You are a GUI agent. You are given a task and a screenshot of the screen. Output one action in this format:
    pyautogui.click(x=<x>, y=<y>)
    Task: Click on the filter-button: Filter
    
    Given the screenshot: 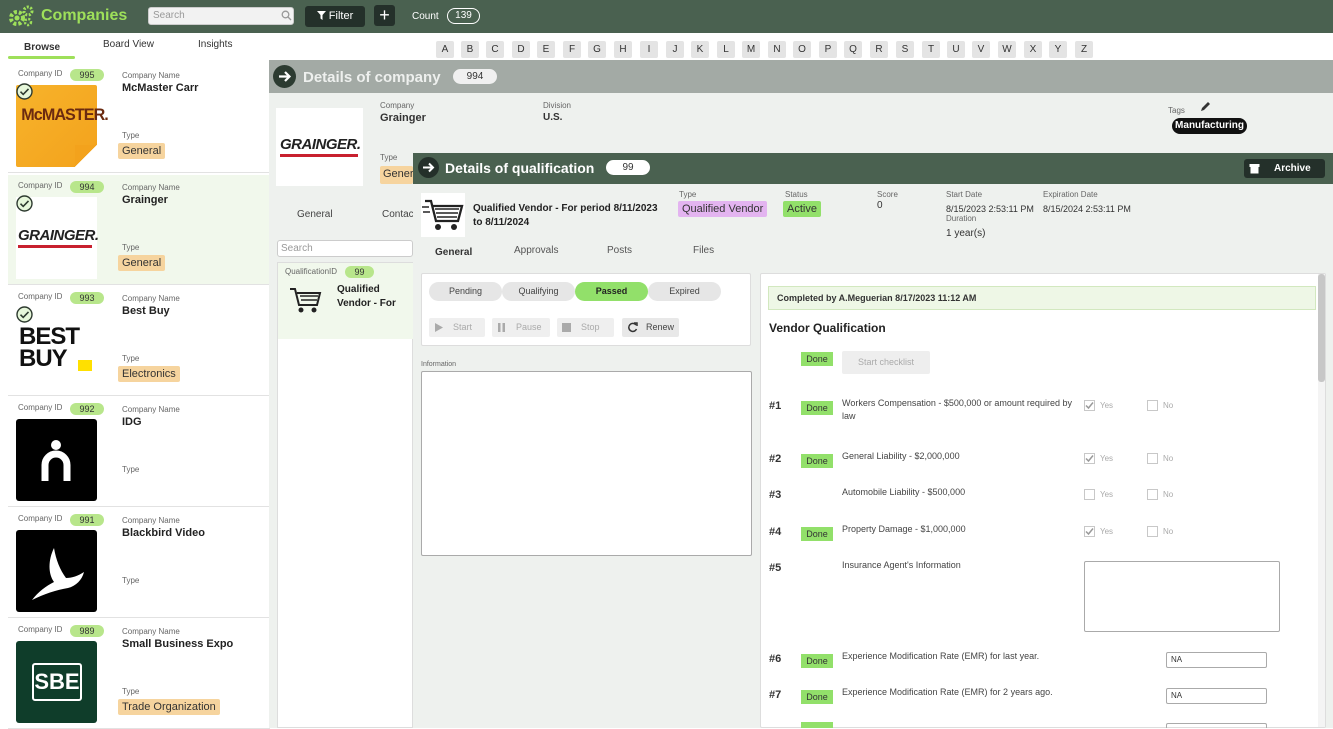 What is the action you would take?
    pyautogui.click(x=335, y=16)
    